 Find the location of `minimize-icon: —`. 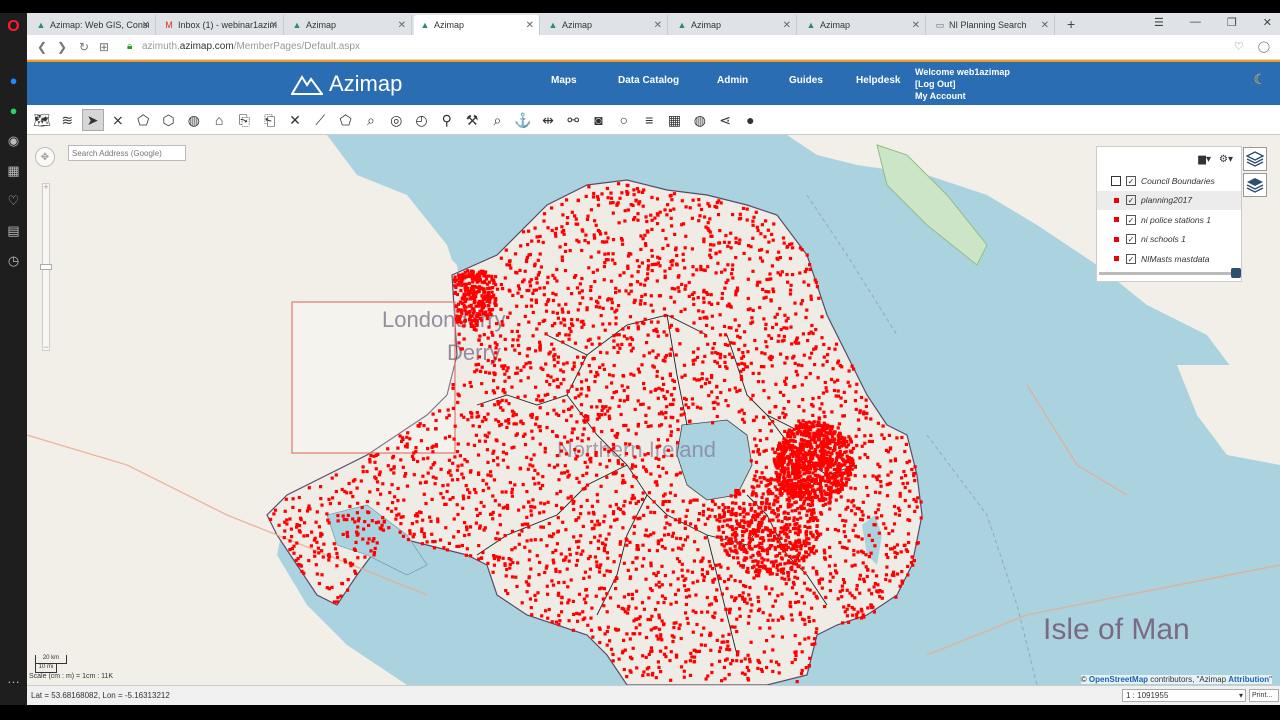

minimize-icon: — is located at coordinates (1195, 22).